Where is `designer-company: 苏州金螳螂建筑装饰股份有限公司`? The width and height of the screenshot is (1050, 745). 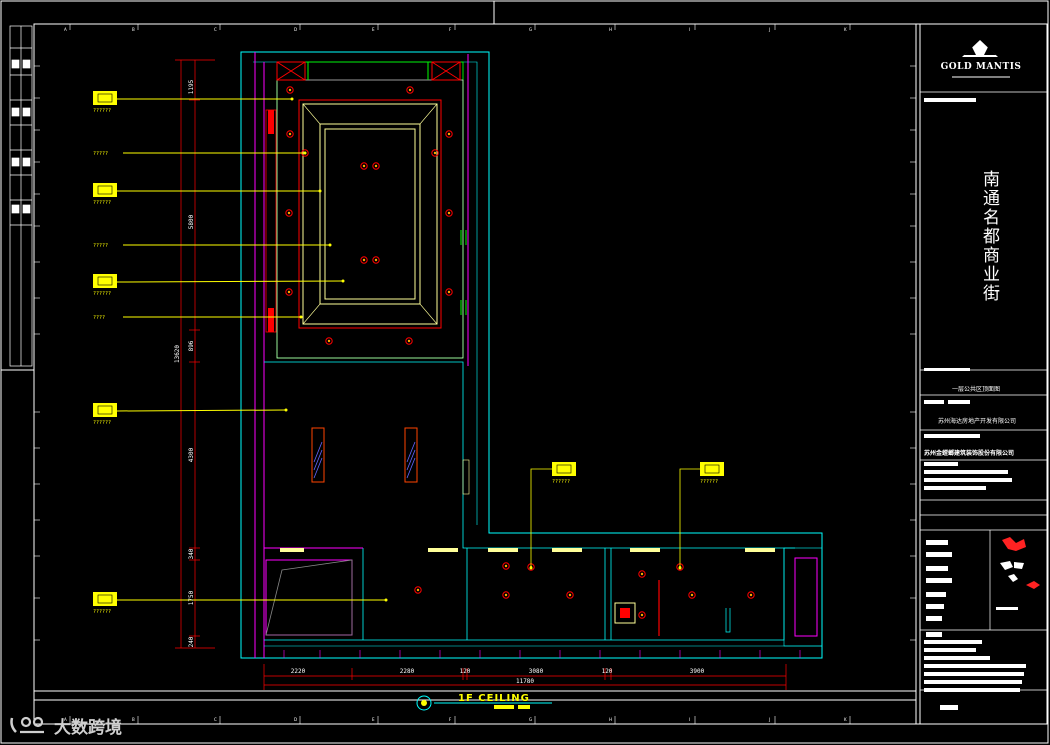
designer-company: 苏州金螳螂建筑装饰股份有限公司 is located at coordinates (969, 453).